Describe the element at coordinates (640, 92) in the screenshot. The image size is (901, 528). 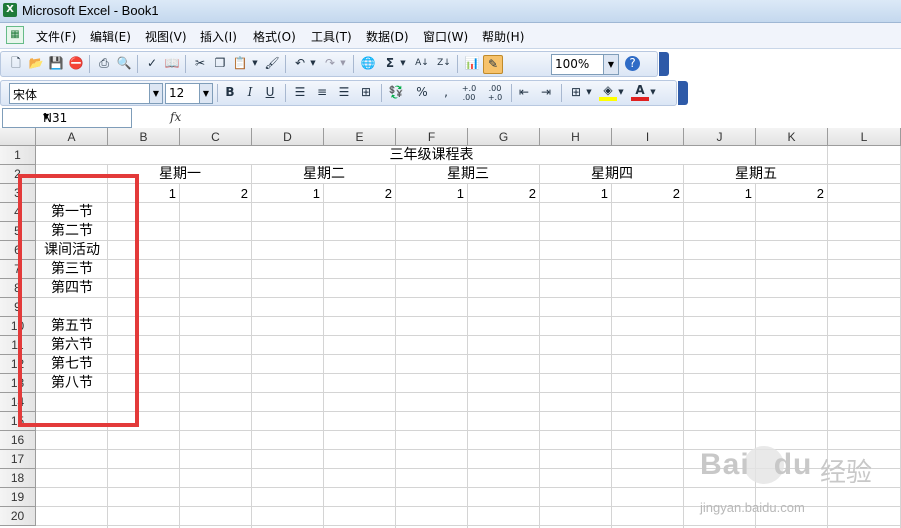
I see `font-color-button: A` at that location.